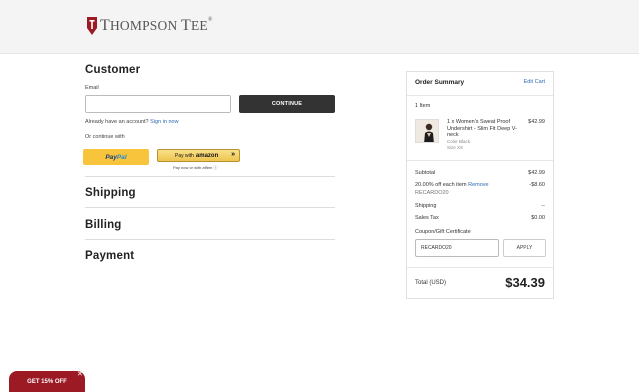 The width and height of the screenshot is (639, 392). Describe the element at coordinates (287, 104) in the screenshot. I see `continue-button: CONTINUE` at that location.